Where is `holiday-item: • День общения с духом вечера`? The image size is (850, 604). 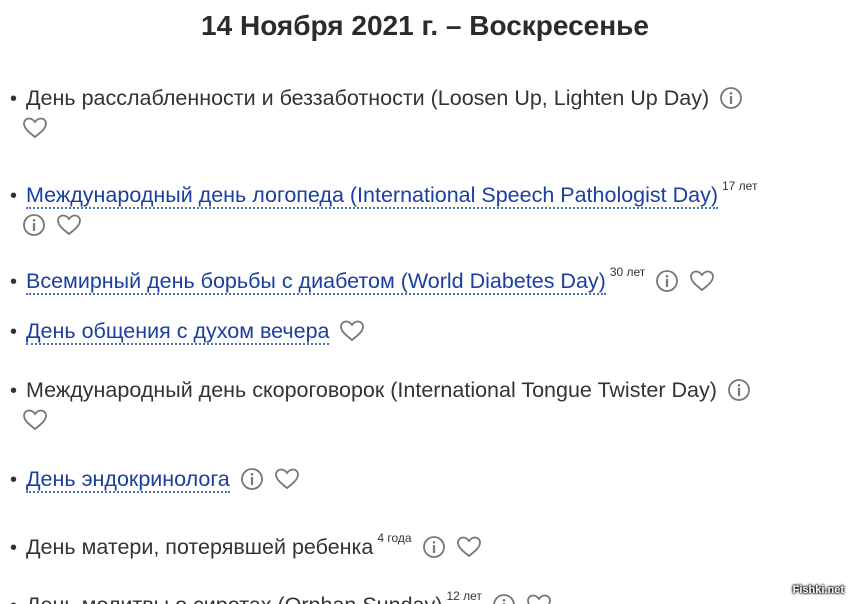 holiday-item: • День общения с духом вечера is located at coordinates (425, 332).